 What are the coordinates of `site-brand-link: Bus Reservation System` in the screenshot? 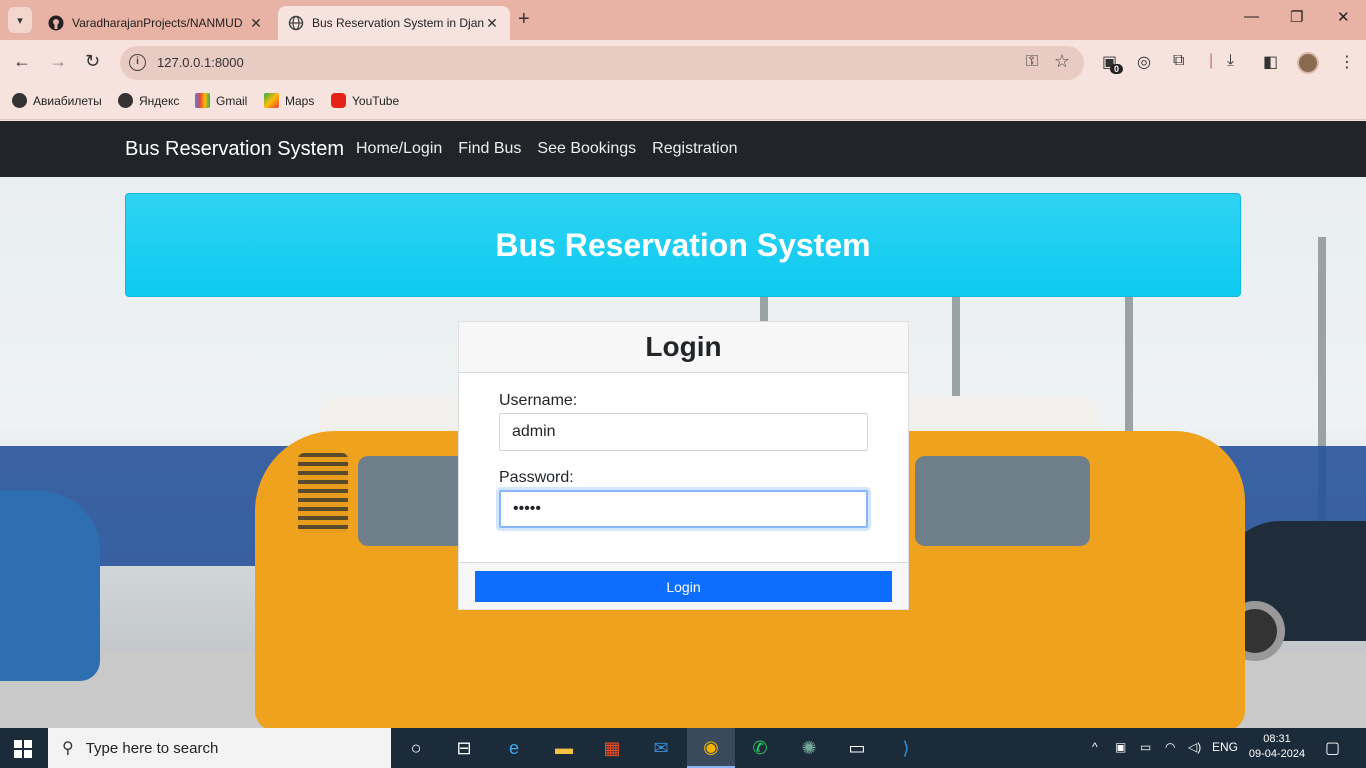 It's located at (234, 149).